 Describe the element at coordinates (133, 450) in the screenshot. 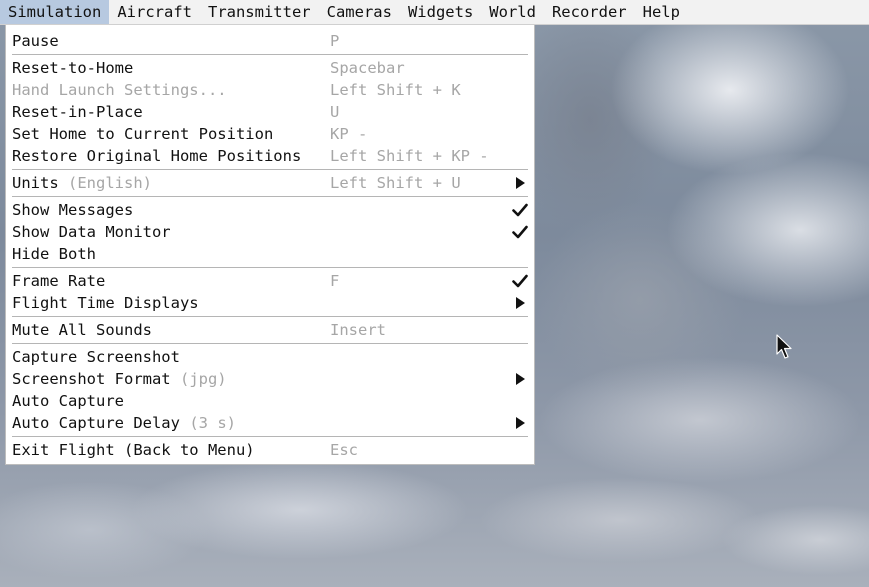

I see `menu-item-label: Exit Flight (Back to Menu)` at that location.